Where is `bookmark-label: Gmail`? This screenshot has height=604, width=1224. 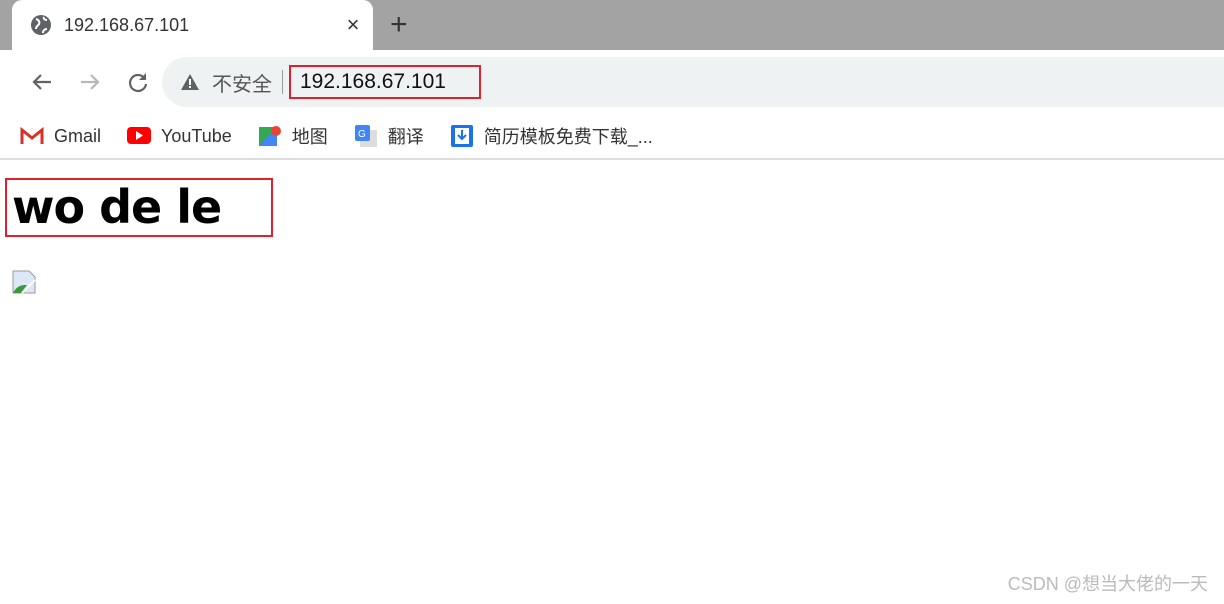 bookmark-label: Gmail is located at coordinates (78, 135).